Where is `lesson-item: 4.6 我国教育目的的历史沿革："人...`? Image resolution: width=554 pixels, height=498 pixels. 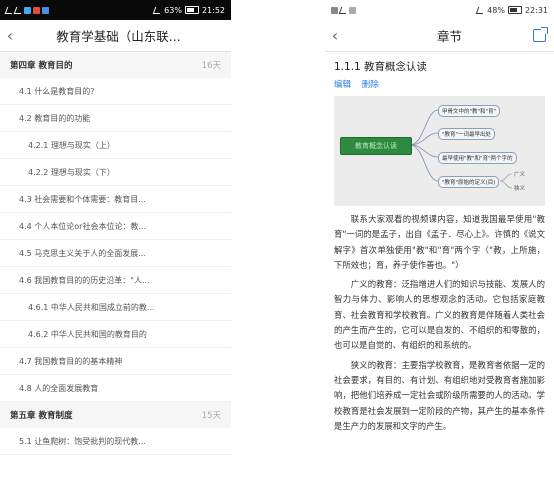
lesson-item: 4.6 我国教育目的的历史沿革："人... is located at coordinates (115, 280).